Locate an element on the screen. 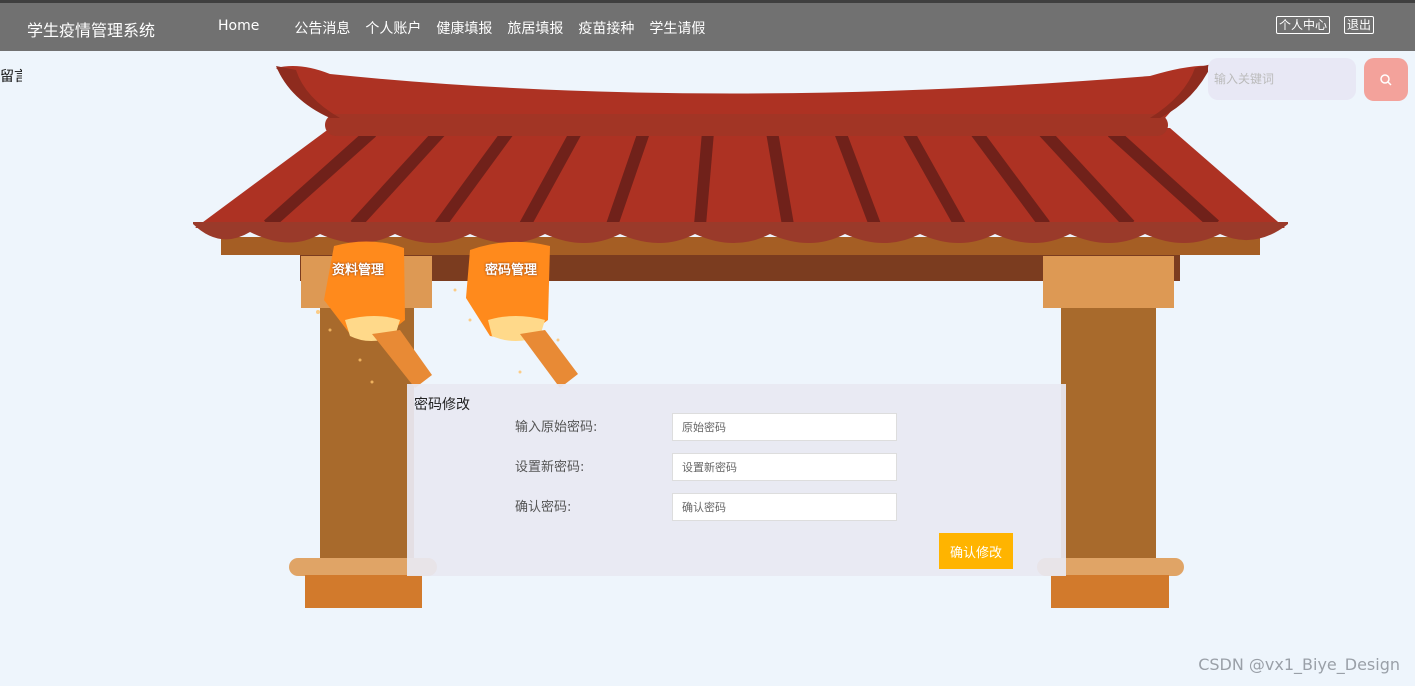 Image resolution: width=1415 pixels, height=686 pixels. new-password-input is located at coordinates (784, 467).